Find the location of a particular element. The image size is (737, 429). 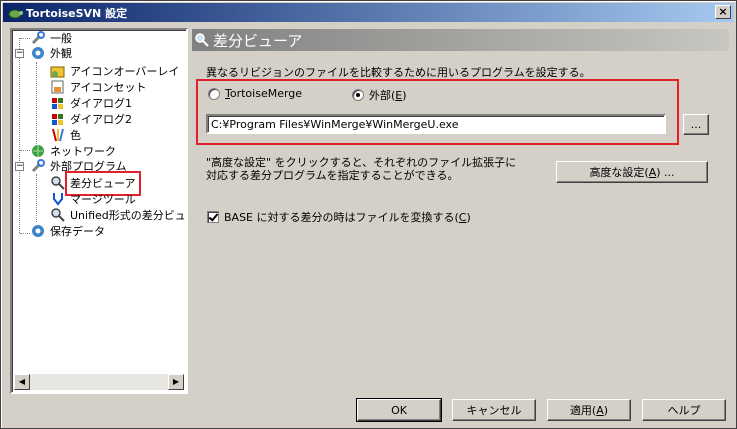

expander-appearance: − is located at coordinates (19, 53).